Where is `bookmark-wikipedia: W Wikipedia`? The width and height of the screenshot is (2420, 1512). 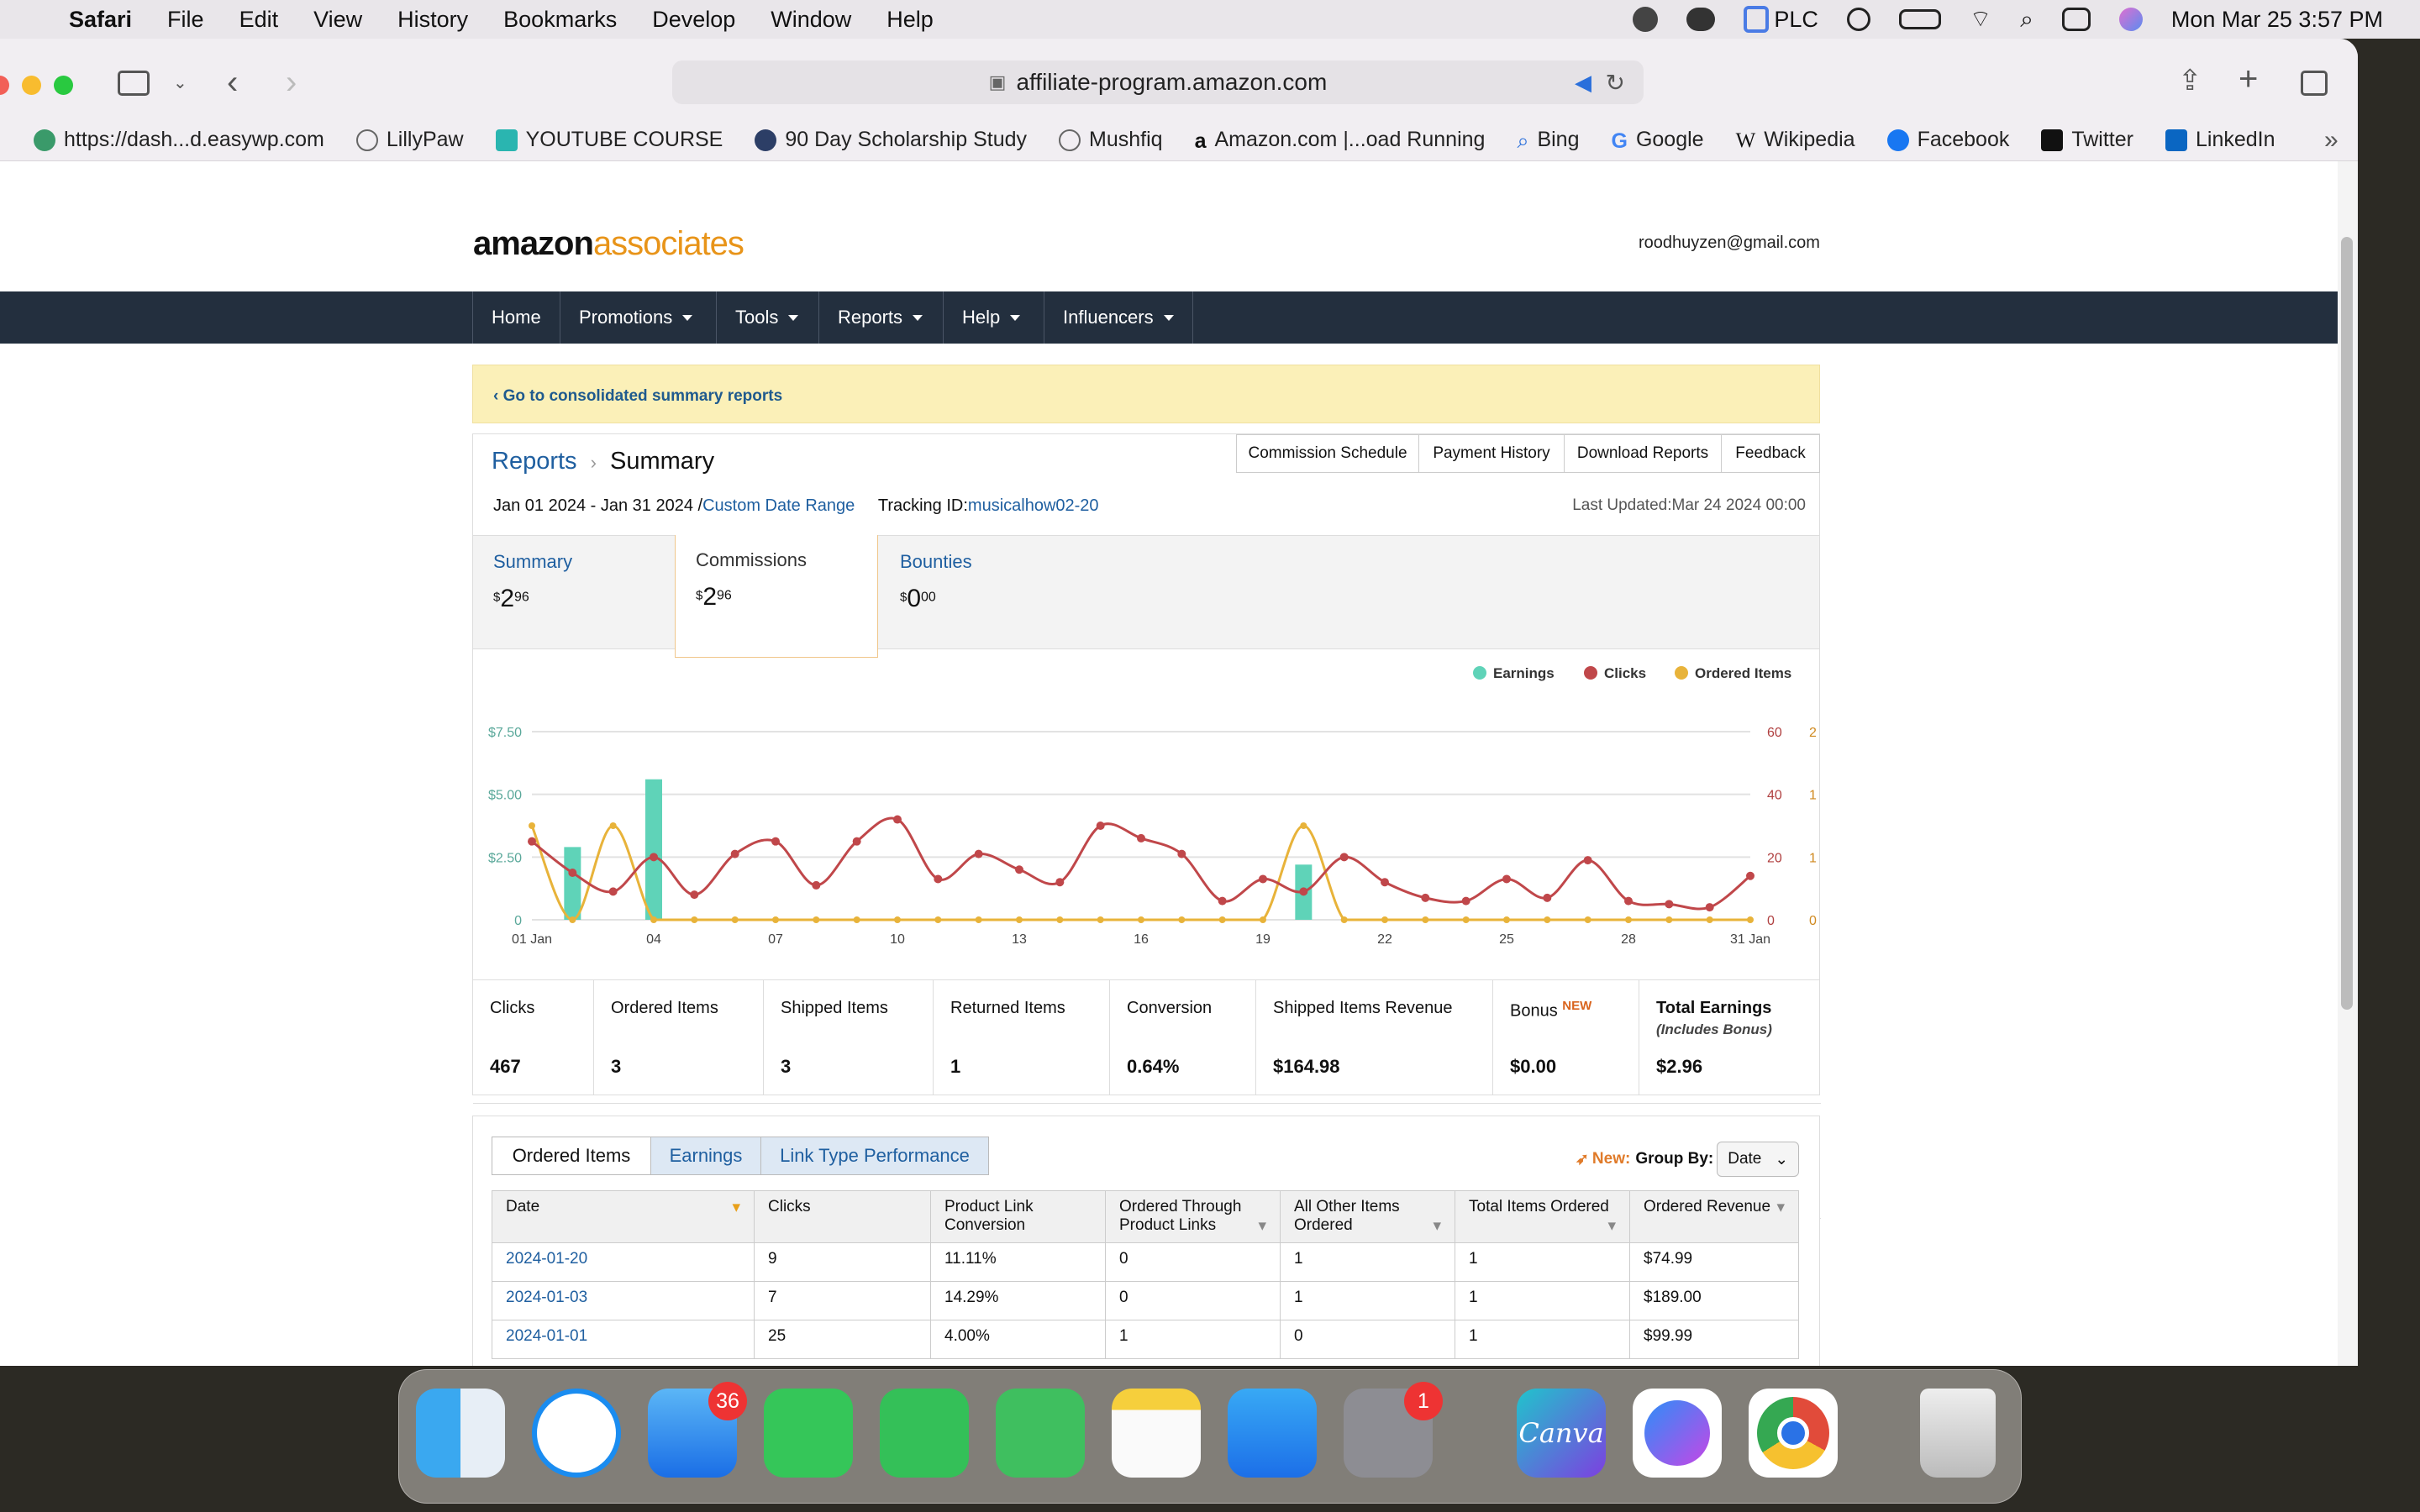 bookmark-wikipedia: W Wikipedia is located at coordinates (1796, 140).